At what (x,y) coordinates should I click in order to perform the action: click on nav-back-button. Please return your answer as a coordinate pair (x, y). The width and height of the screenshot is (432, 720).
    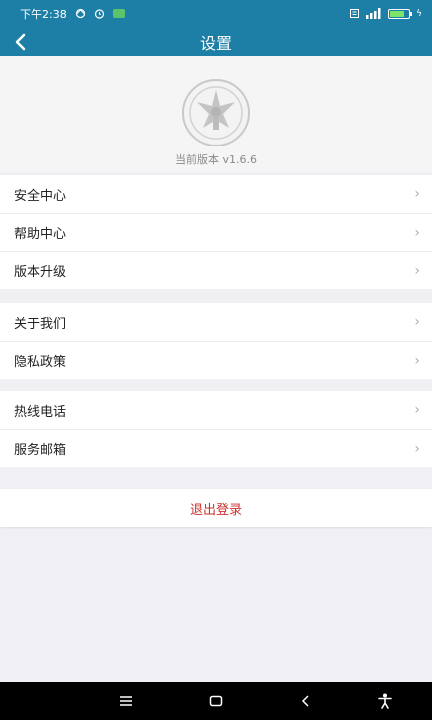
    Looking at the image, I should click on (306, 701).